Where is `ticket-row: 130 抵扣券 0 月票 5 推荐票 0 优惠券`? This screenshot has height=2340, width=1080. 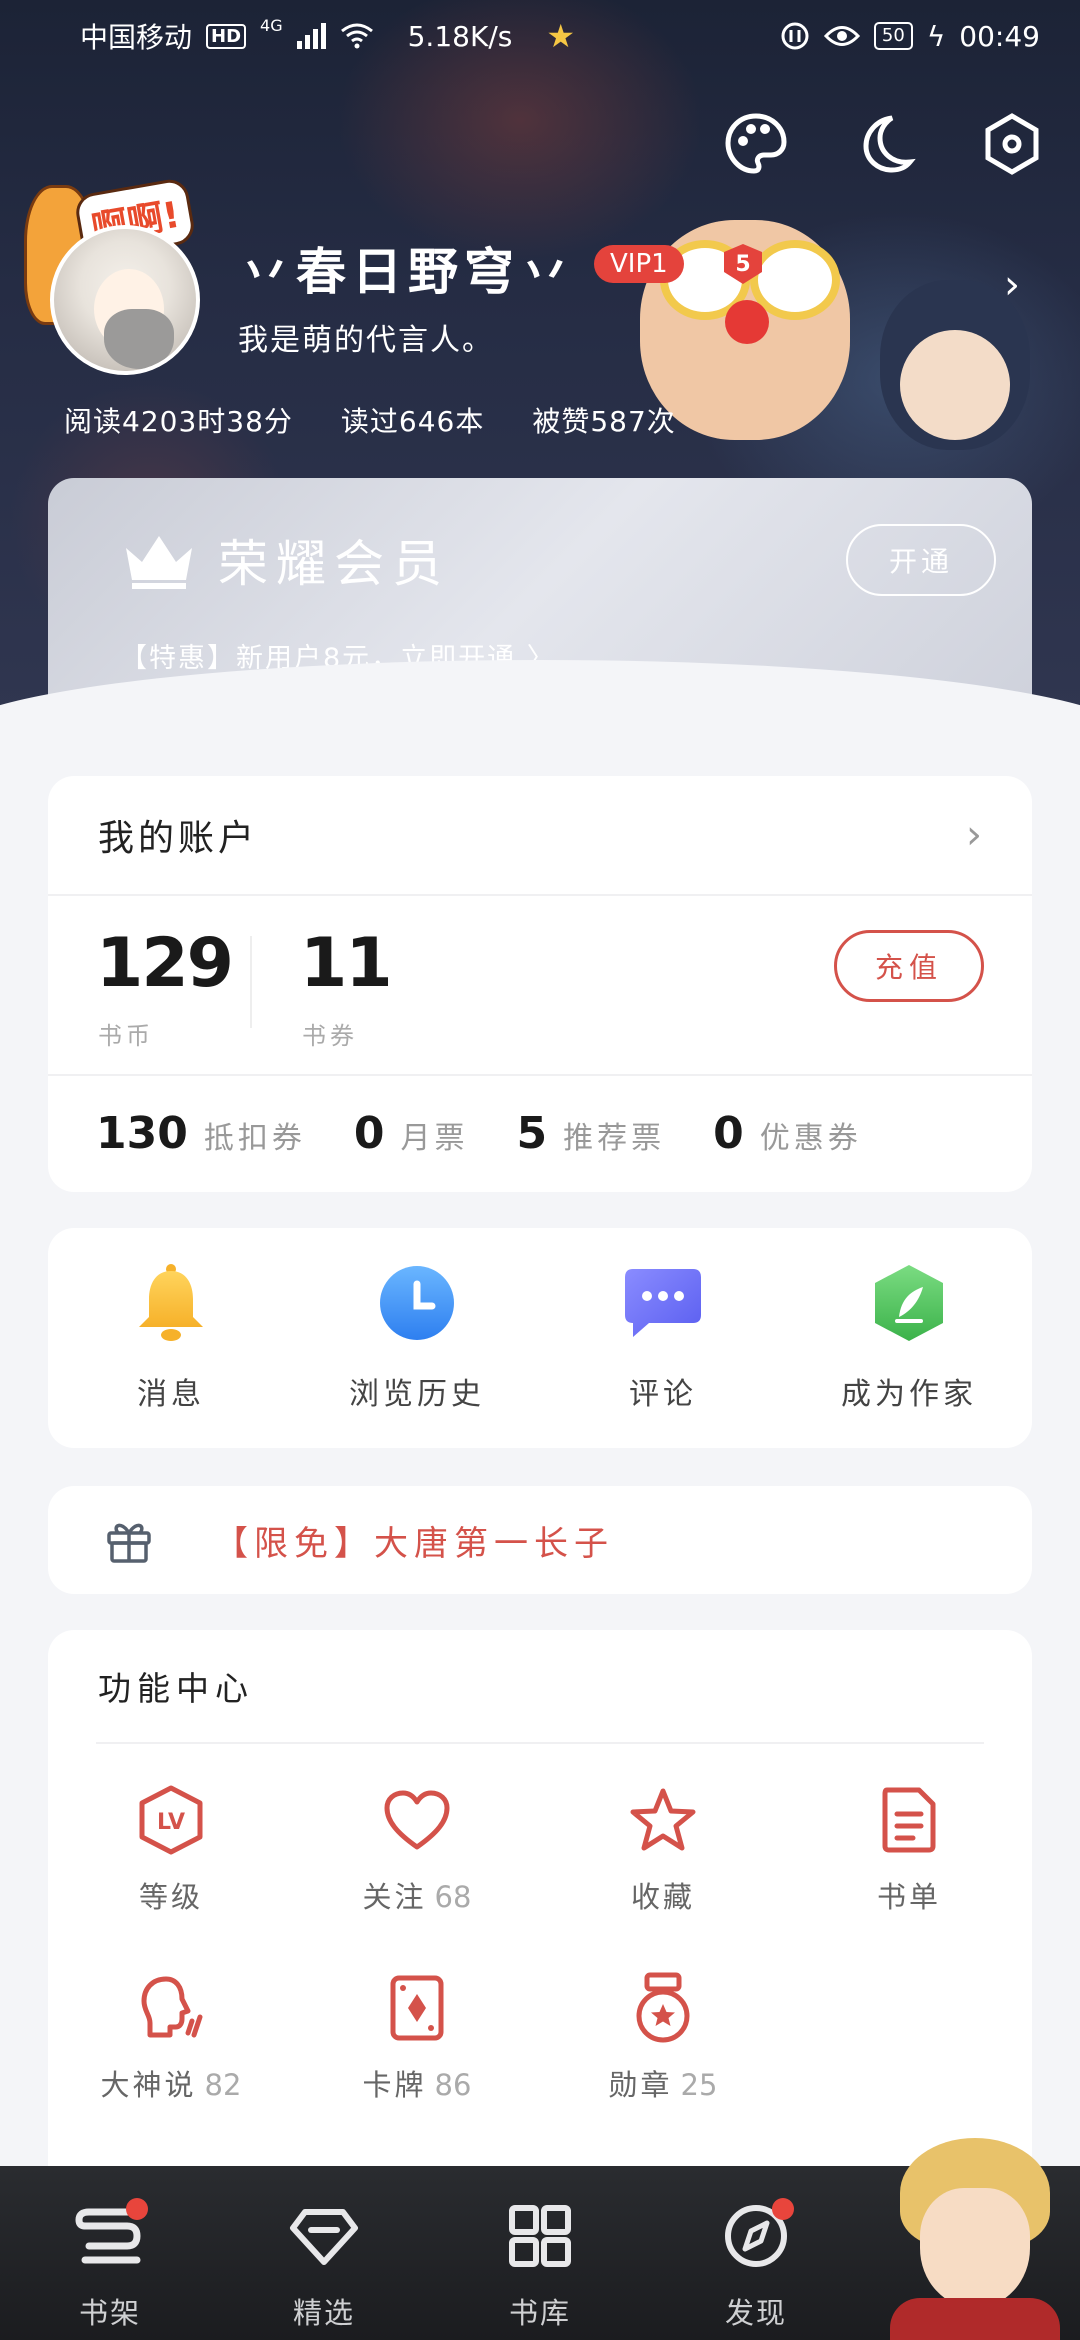
ticket-row: 130 抵扣券 0 月票 5 推荐票 0 优惠券 is located at coordinates (540, 1133).